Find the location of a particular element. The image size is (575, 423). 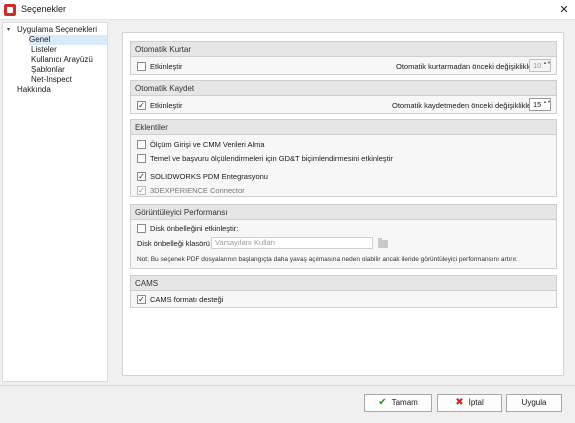

app-icon is located at coordinates (10, 10).